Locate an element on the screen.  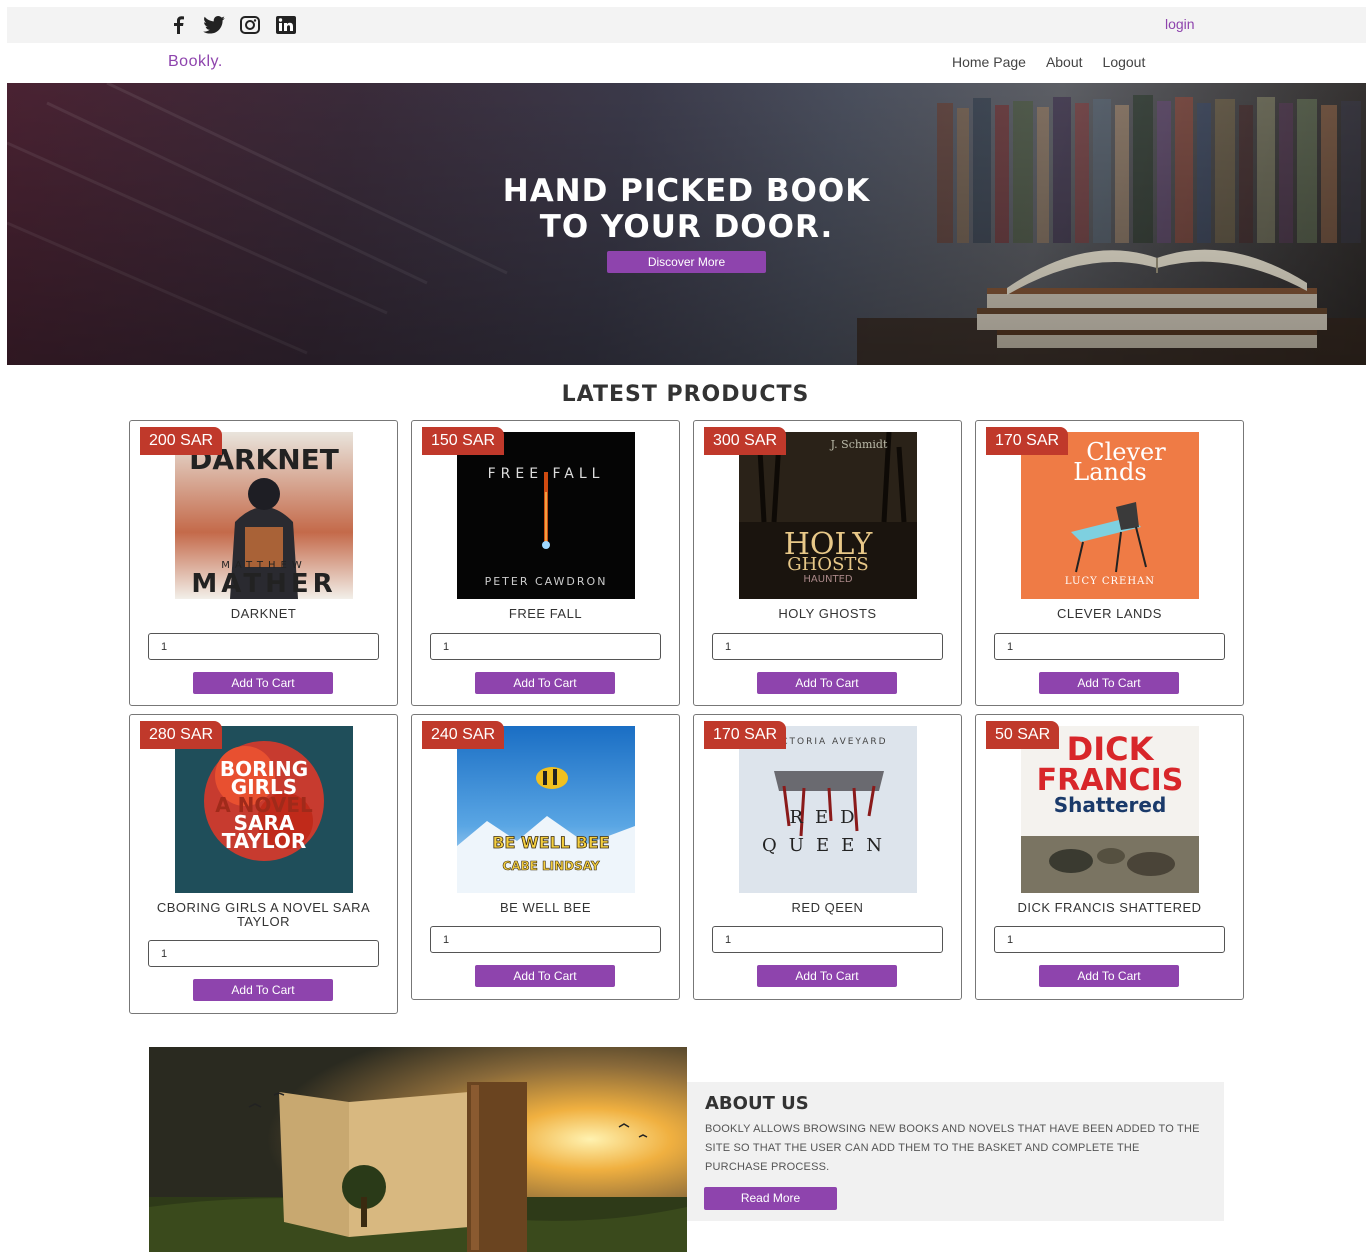
book-cover-image: BORING GIRLS A NOVEL SARA TAYLOR is located at coordinates (264, 809).